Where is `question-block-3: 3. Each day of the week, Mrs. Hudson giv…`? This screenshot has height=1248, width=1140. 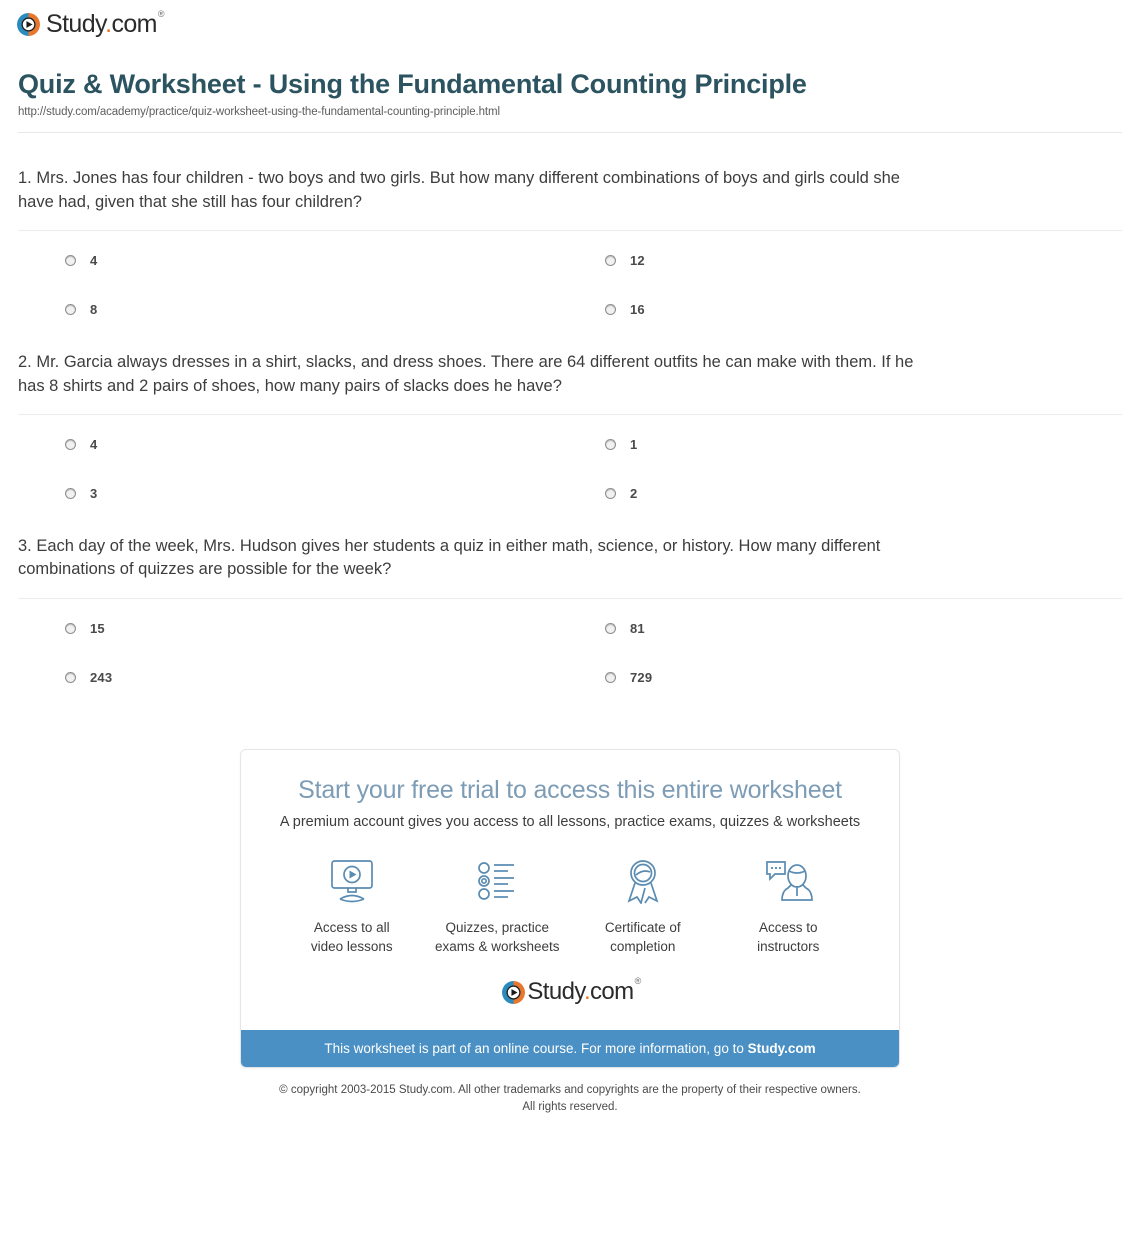
question-block-3: 3. Each day of the week, Mrs. Hudson giv… is located at coordinates (570, 610).